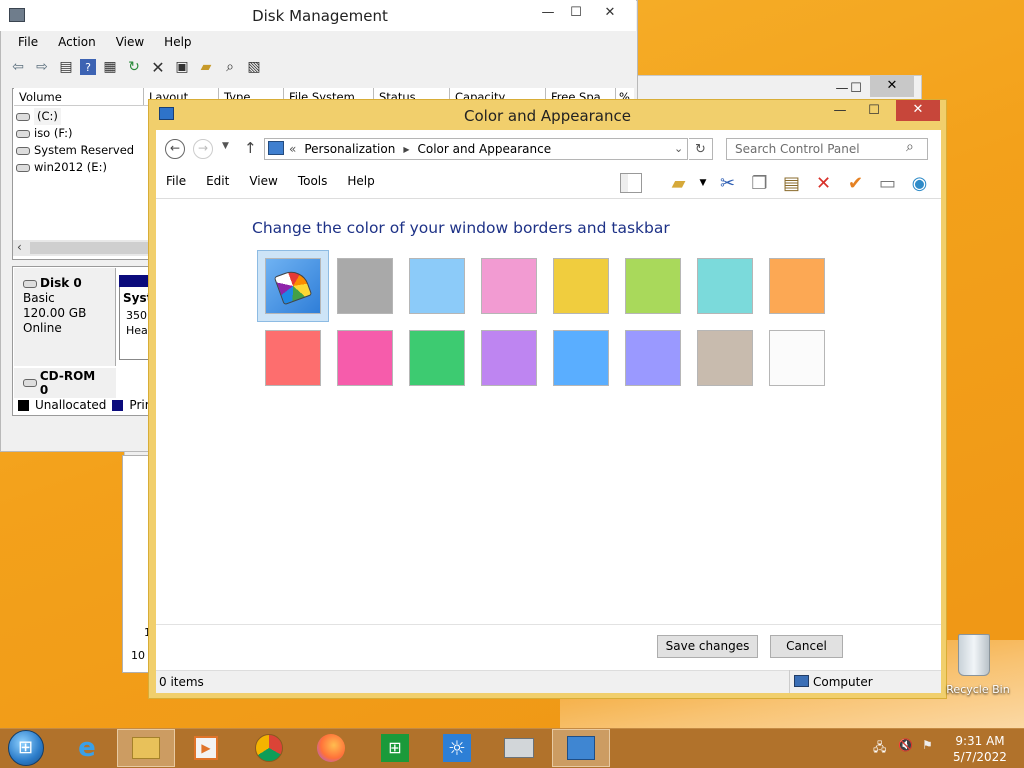 This screenshot has height=768, width=1024. I want to click on help-icon: ?, so click(88, 67).